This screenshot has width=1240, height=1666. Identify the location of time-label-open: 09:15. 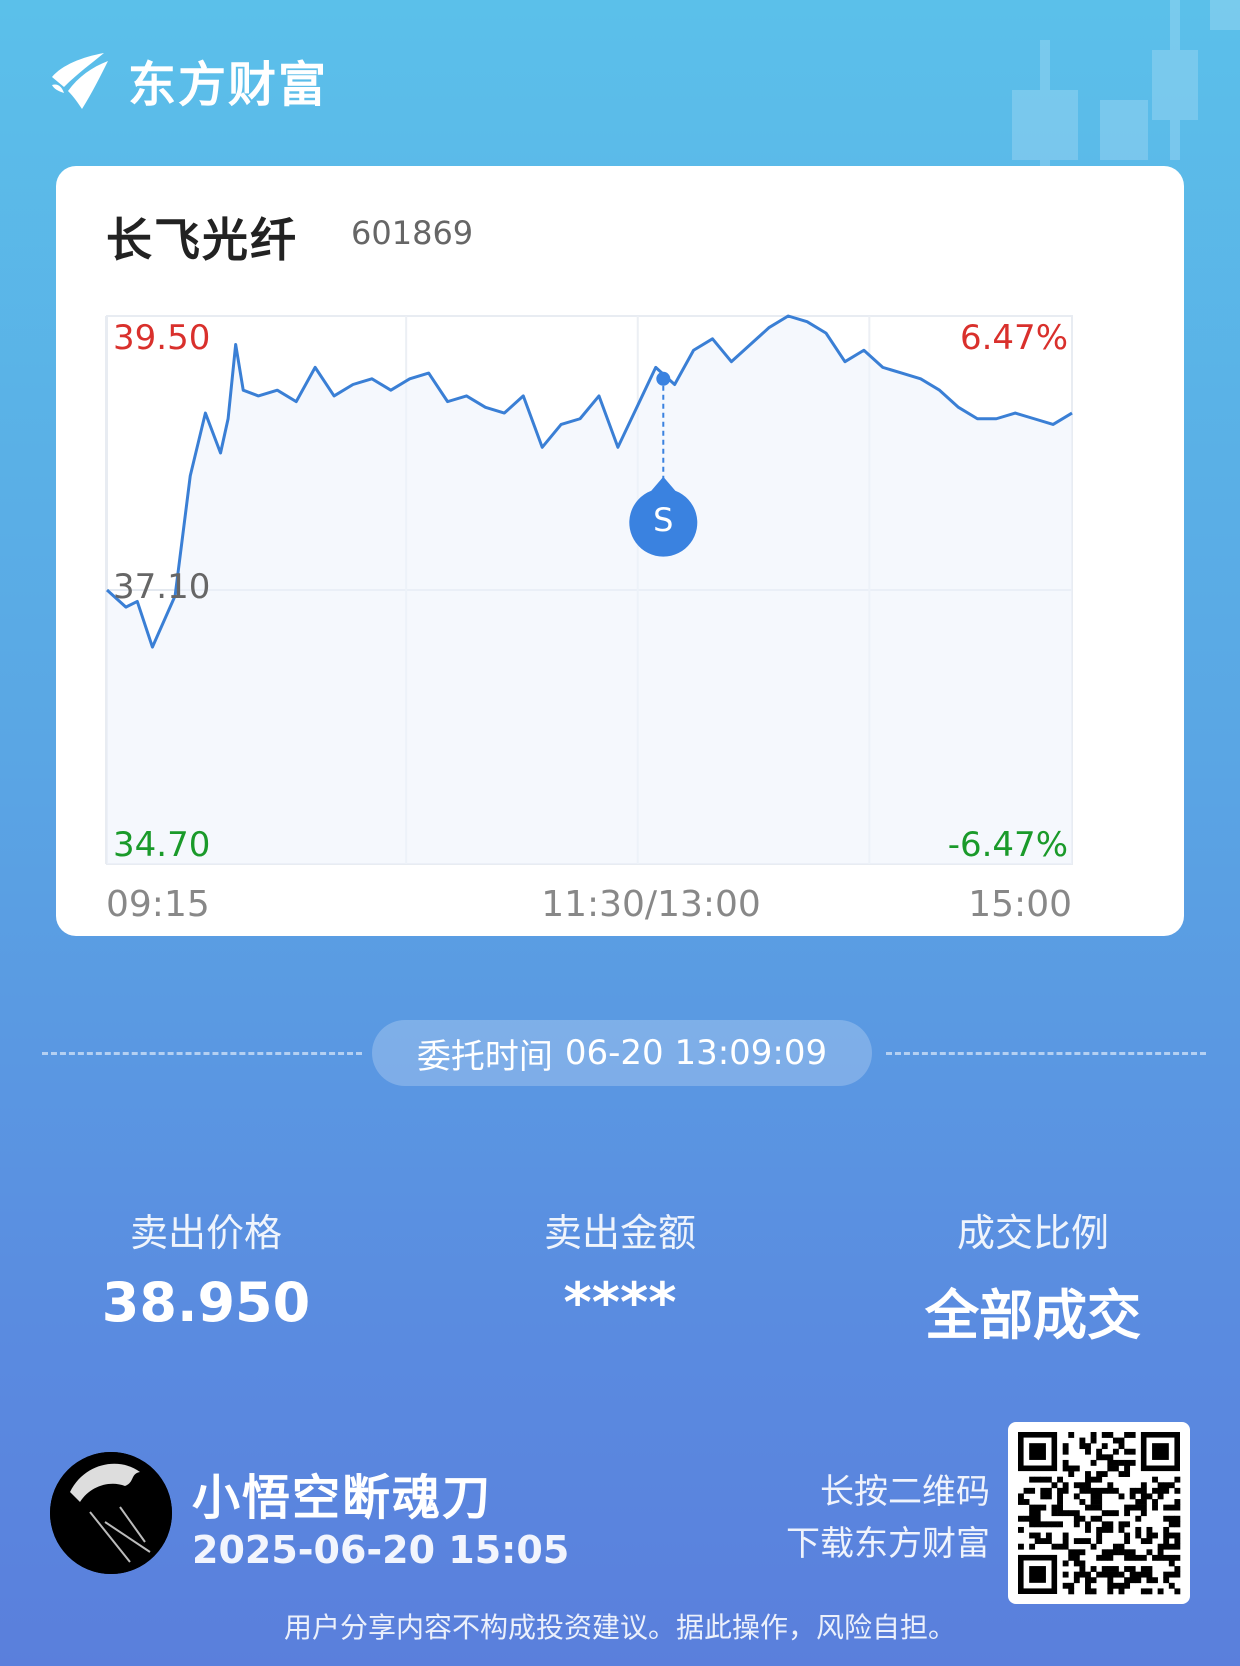
(158, 904).